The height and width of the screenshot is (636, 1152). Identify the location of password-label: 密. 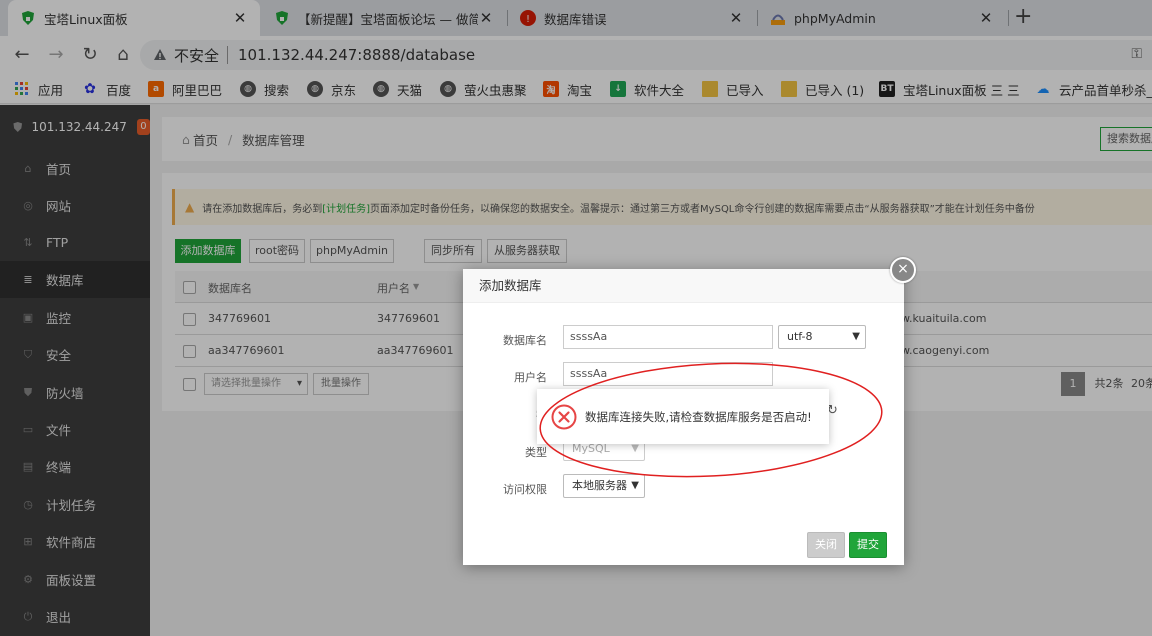
(505, 415).